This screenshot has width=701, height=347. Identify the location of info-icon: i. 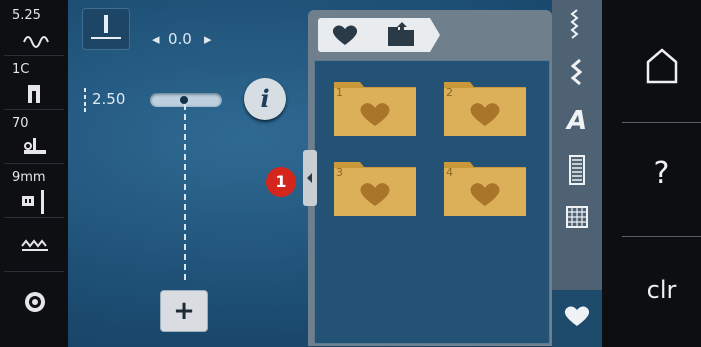
(265, 98).